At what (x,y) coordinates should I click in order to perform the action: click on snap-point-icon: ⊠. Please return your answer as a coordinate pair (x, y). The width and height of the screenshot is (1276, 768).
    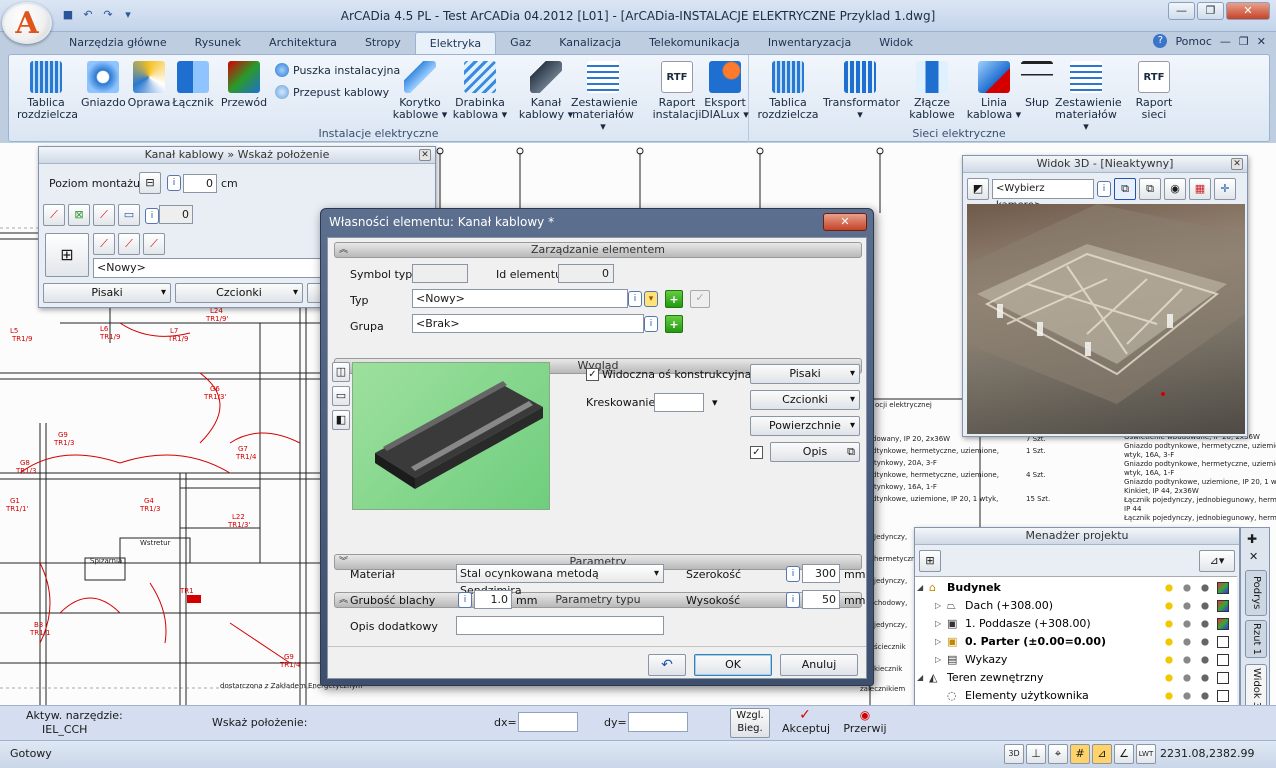
    Looking at the image, I should click on (79, 215).